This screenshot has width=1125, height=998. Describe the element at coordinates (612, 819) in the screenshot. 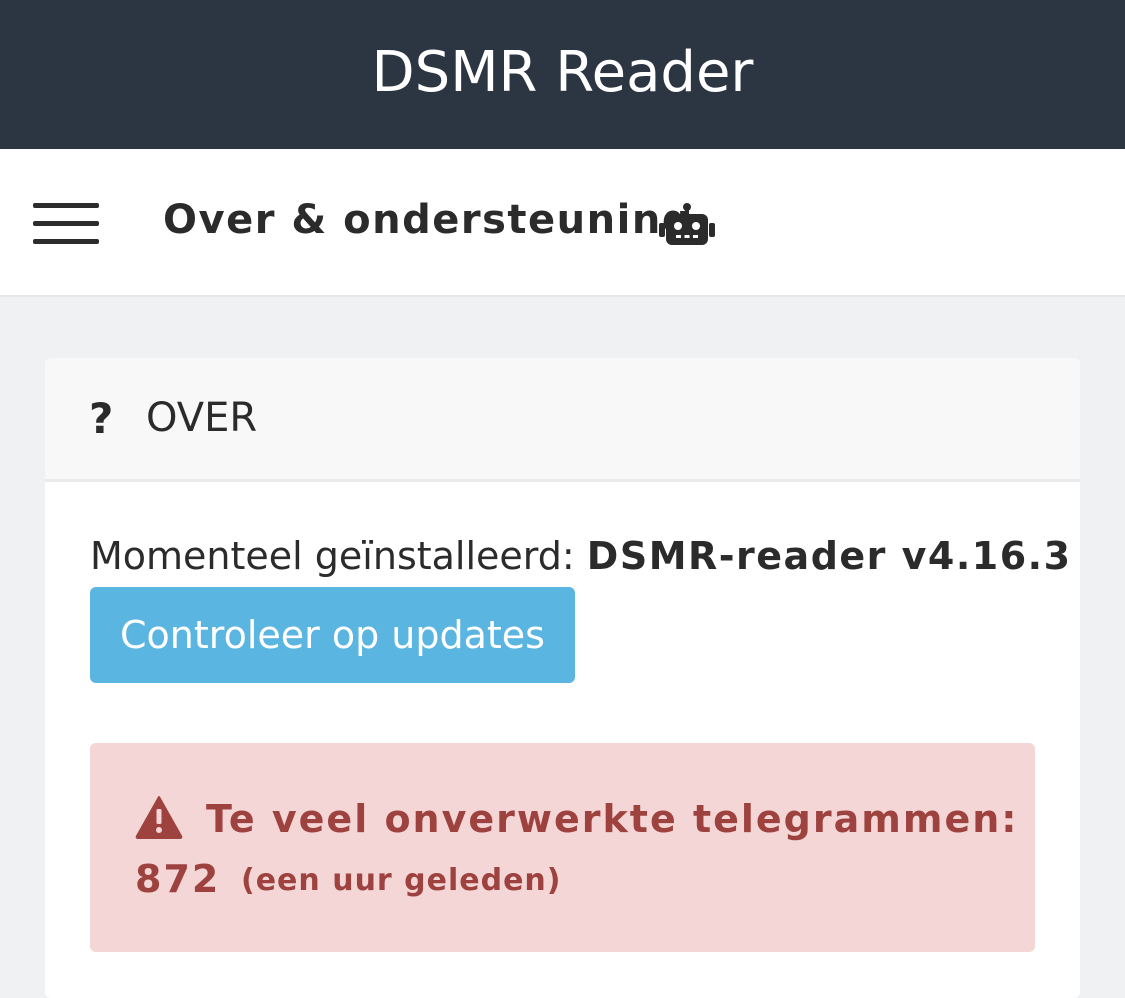

I see `alert-message: Te veel onverwerkte telegrammen:` at that location.